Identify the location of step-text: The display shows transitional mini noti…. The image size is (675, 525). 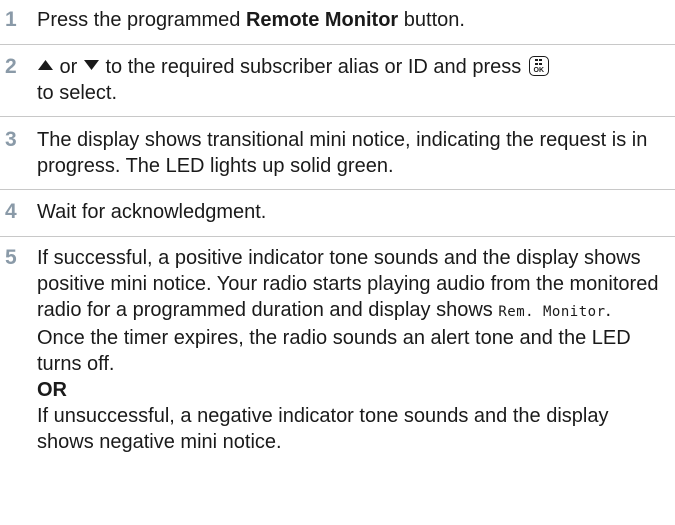
(342, 153).